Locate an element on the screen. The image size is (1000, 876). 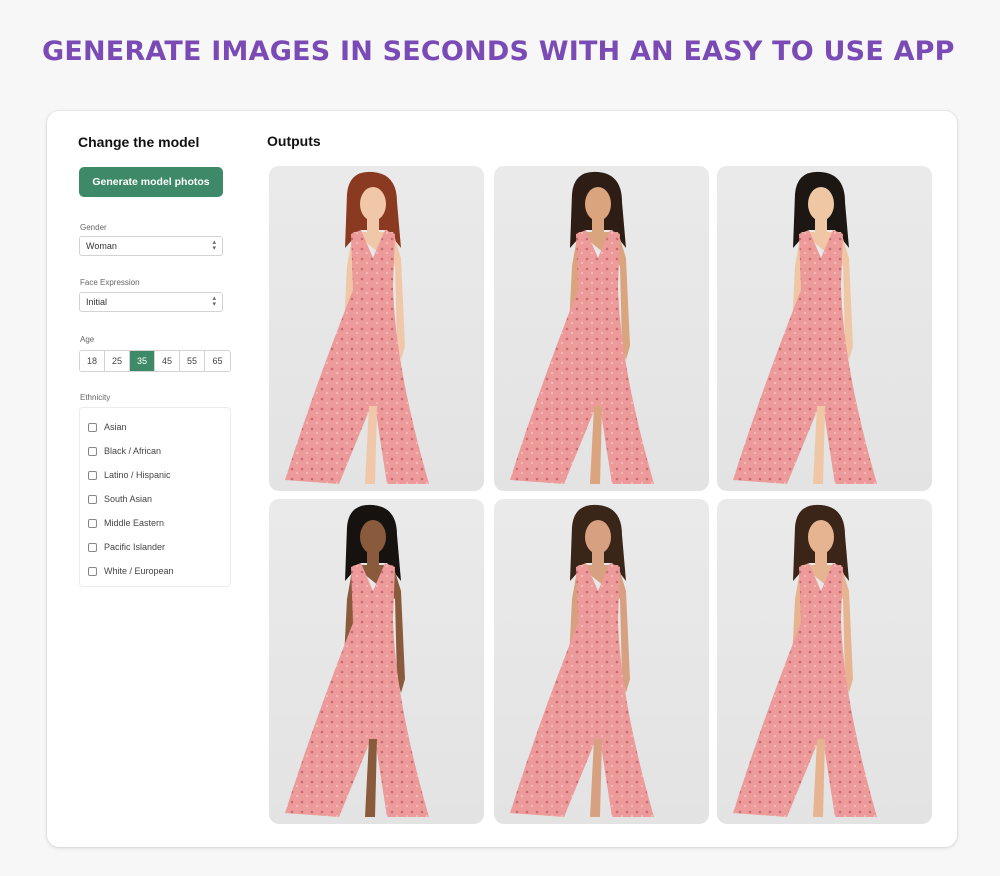
generate-model-photos-button: Generate model photos is located at coordinates (151, 182).